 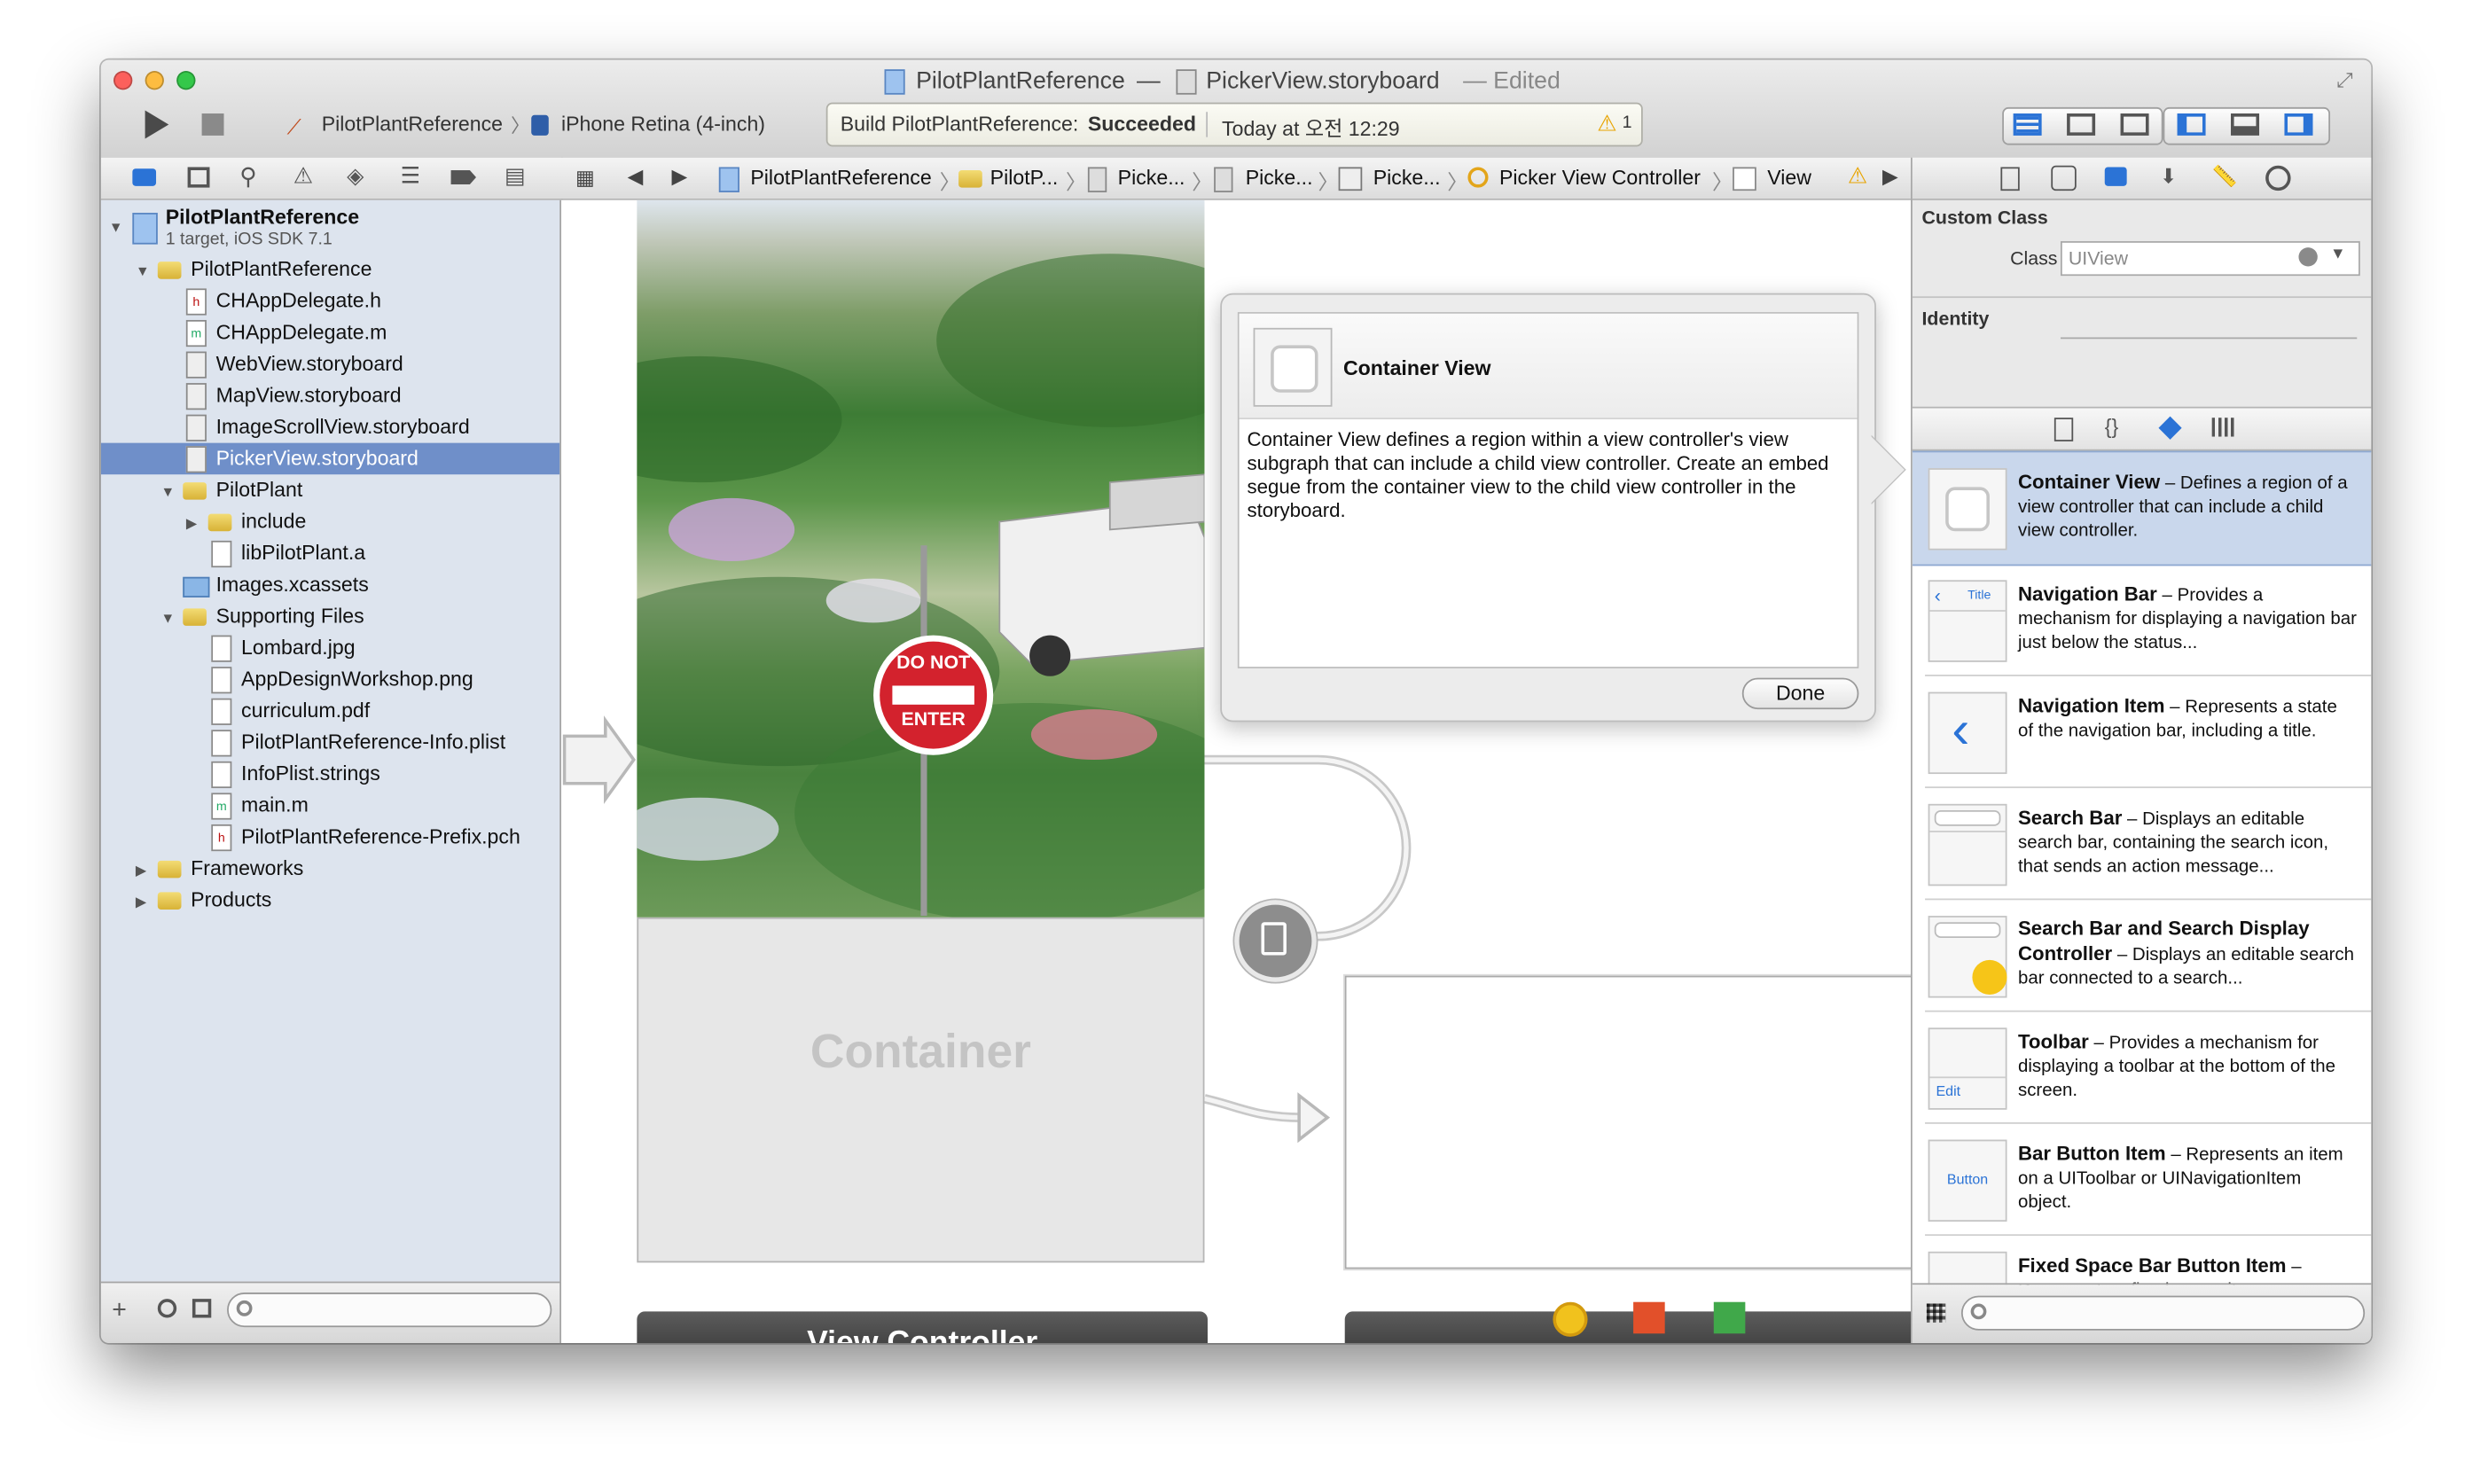 What do you see at coordinates (123, 80) in the screenshot?
I see `close-button` at bounding box center [123, 80].